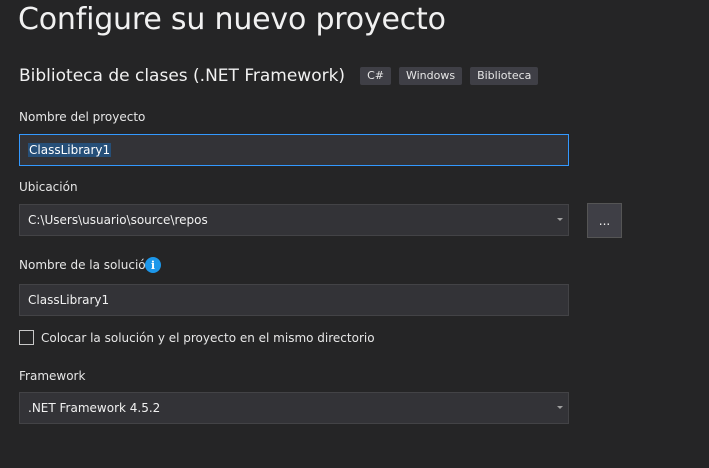 The image size is (709, 468). I want to click on project-name-label: Nombre del proyecto, so click(82, 117).